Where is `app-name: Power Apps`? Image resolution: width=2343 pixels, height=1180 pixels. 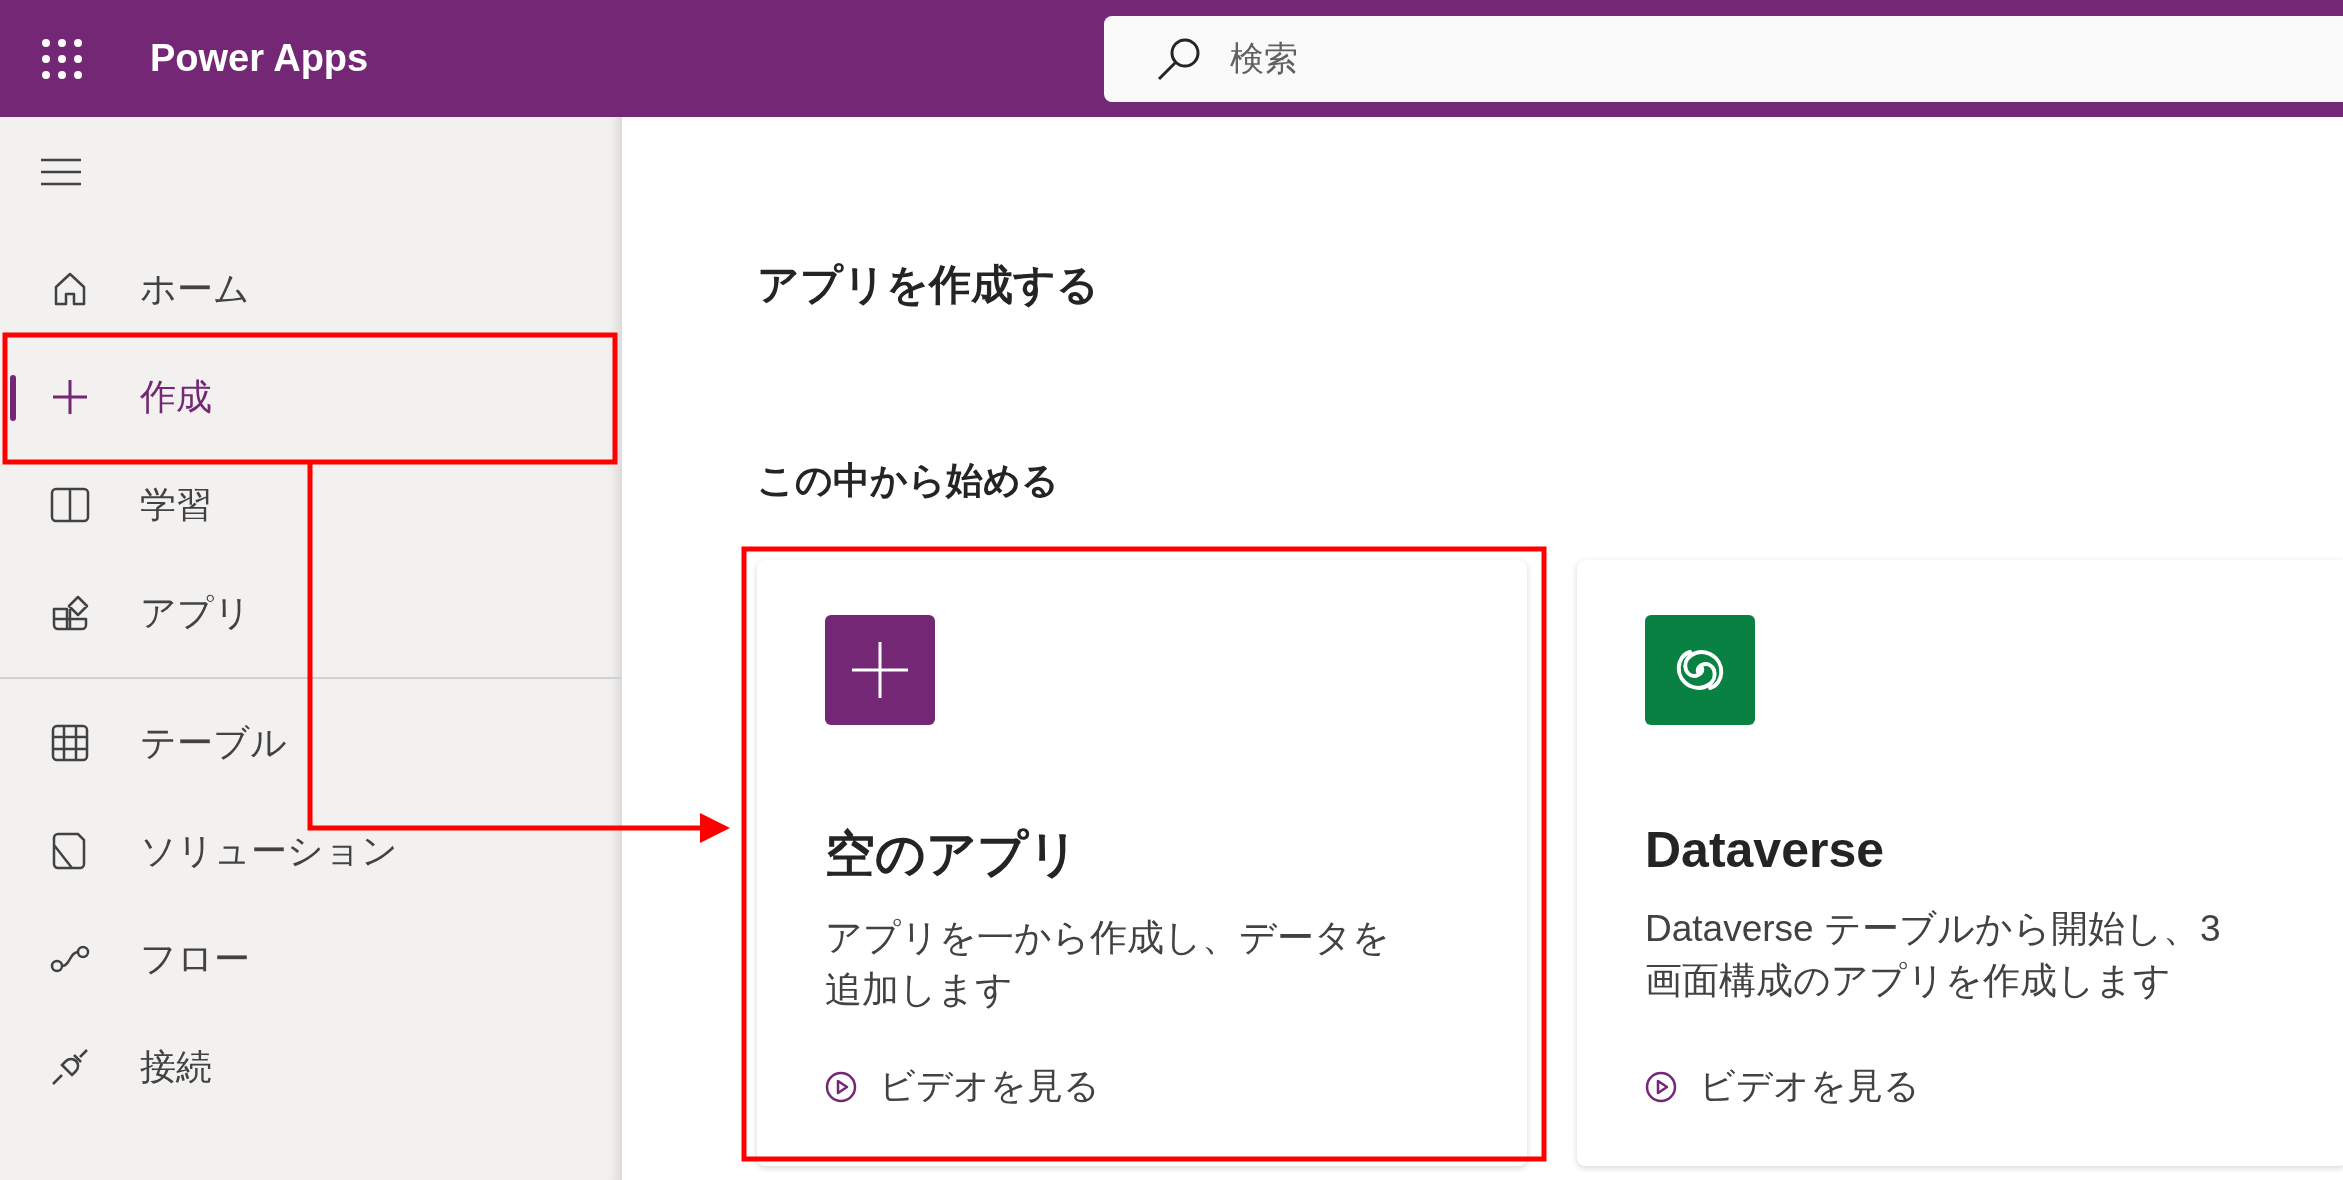 app-name: Power Apps is located at coordinates (260, 58).